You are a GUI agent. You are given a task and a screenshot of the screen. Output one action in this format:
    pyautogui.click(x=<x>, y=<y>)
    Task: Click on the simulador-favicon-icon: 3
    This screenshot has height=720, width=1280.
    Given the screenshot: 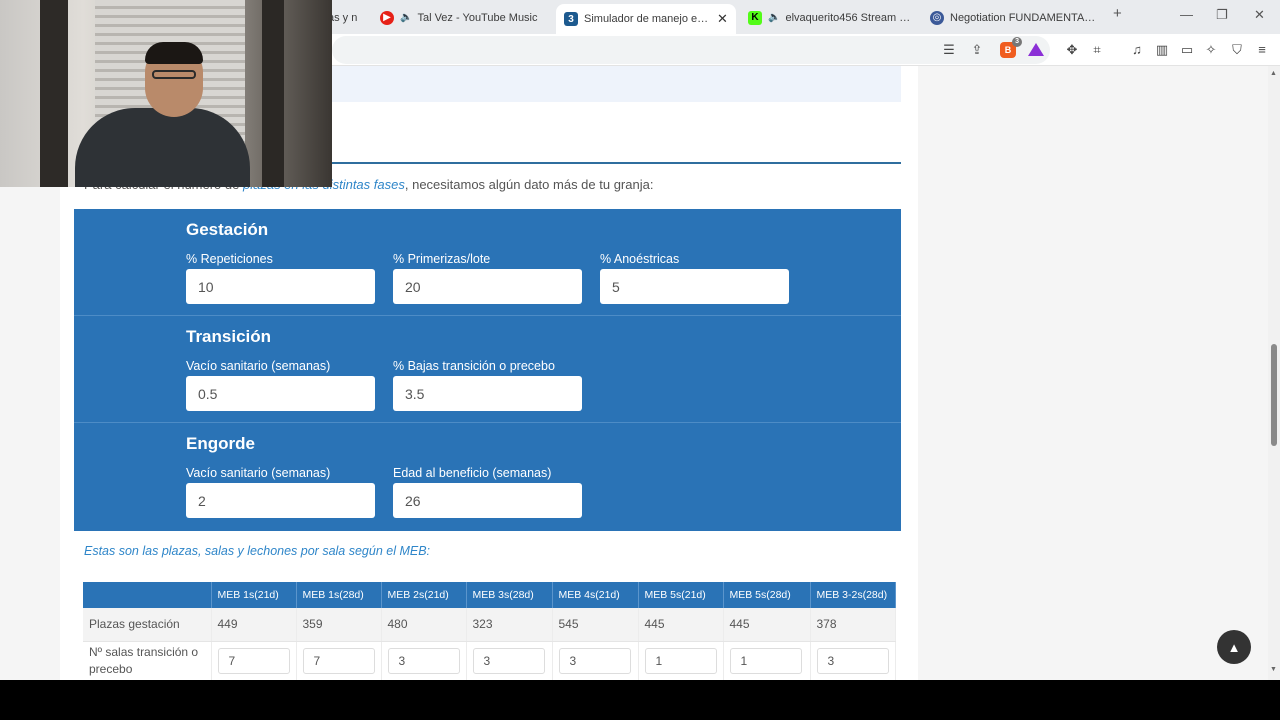 What is the action you would take?
    pyautogui.click(x=571, y=19)
    